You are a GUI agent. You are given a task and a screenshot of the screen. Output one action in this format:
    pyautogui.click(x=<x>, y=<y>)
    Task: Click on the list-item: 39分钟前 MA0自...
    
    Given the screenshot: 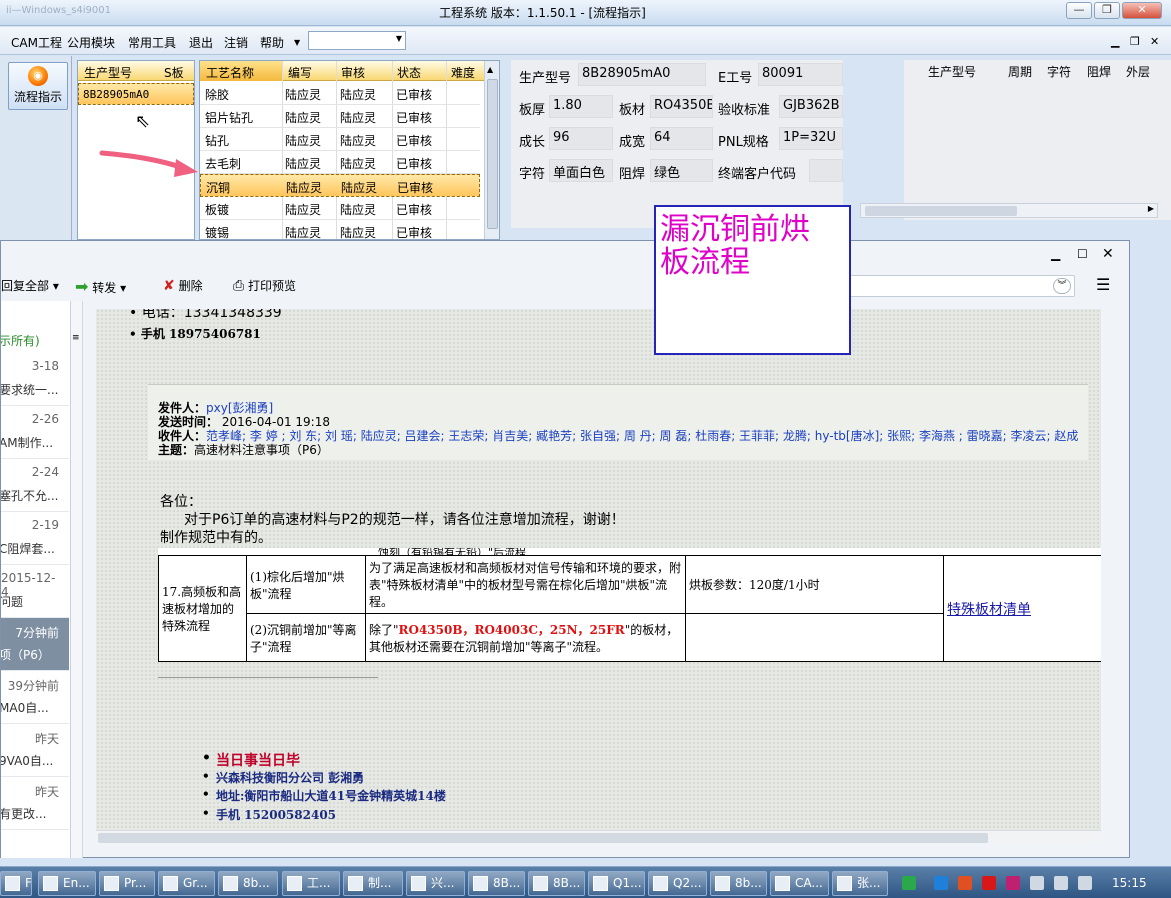 What is the action you would take?
    pyautogui.click(x=35, y=697)
    